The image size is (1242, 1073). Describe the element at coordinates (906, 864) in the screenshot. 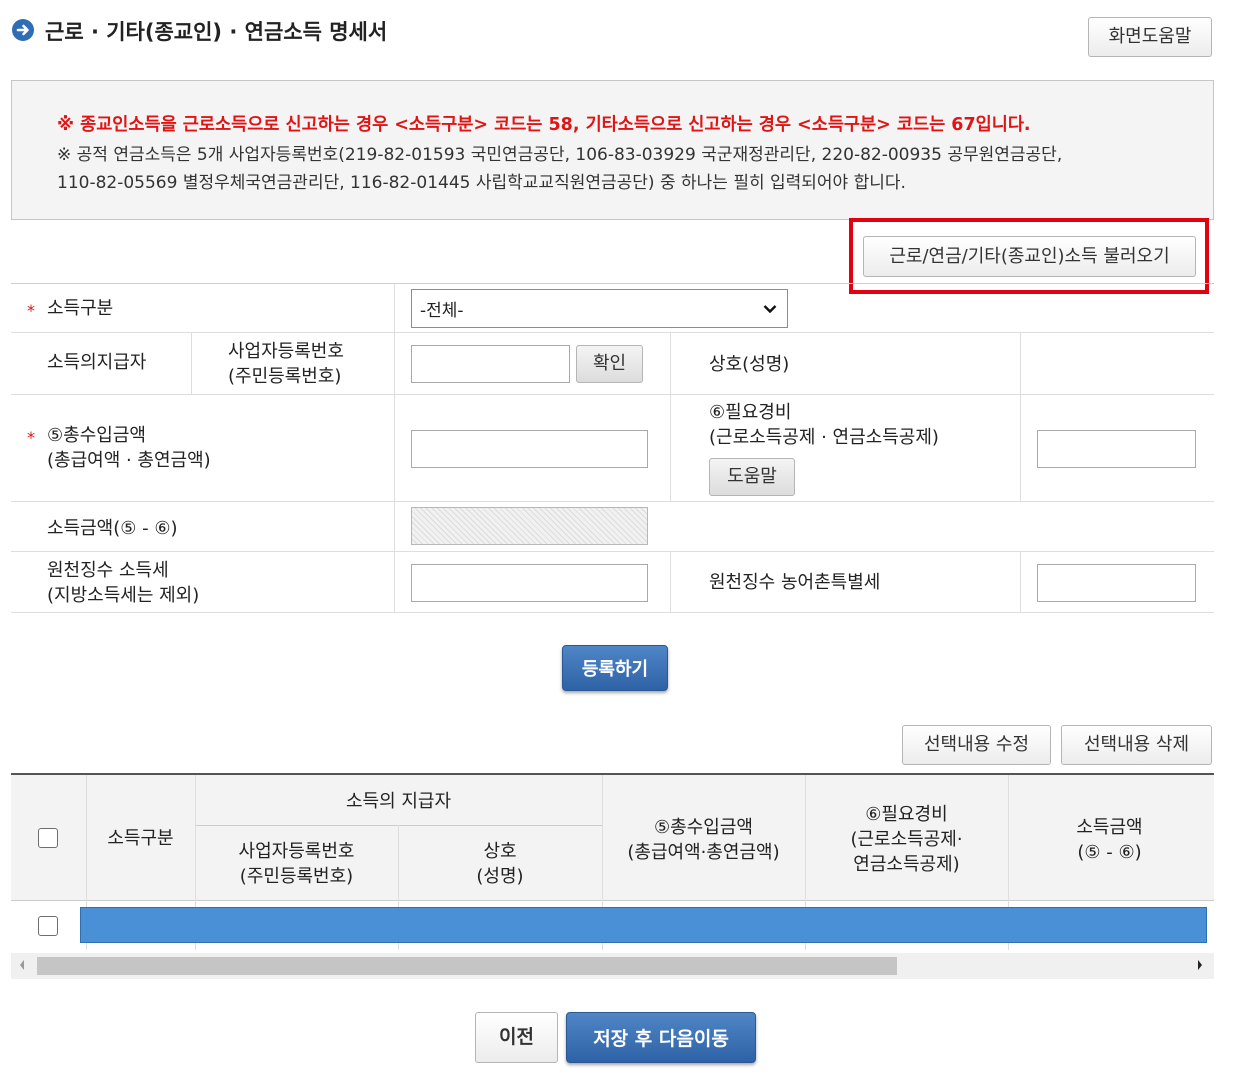

I see `col-expense-sub-2: 연금소득공제)` at that location.